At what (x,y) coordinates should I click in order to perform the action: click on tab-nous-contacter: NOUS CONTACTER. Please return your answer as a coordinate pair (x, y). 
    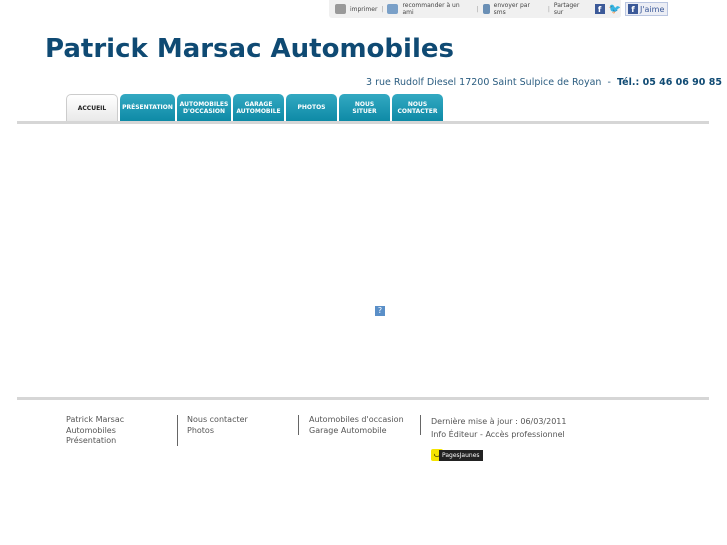
    Looking at the image, I should click on (417, 107).